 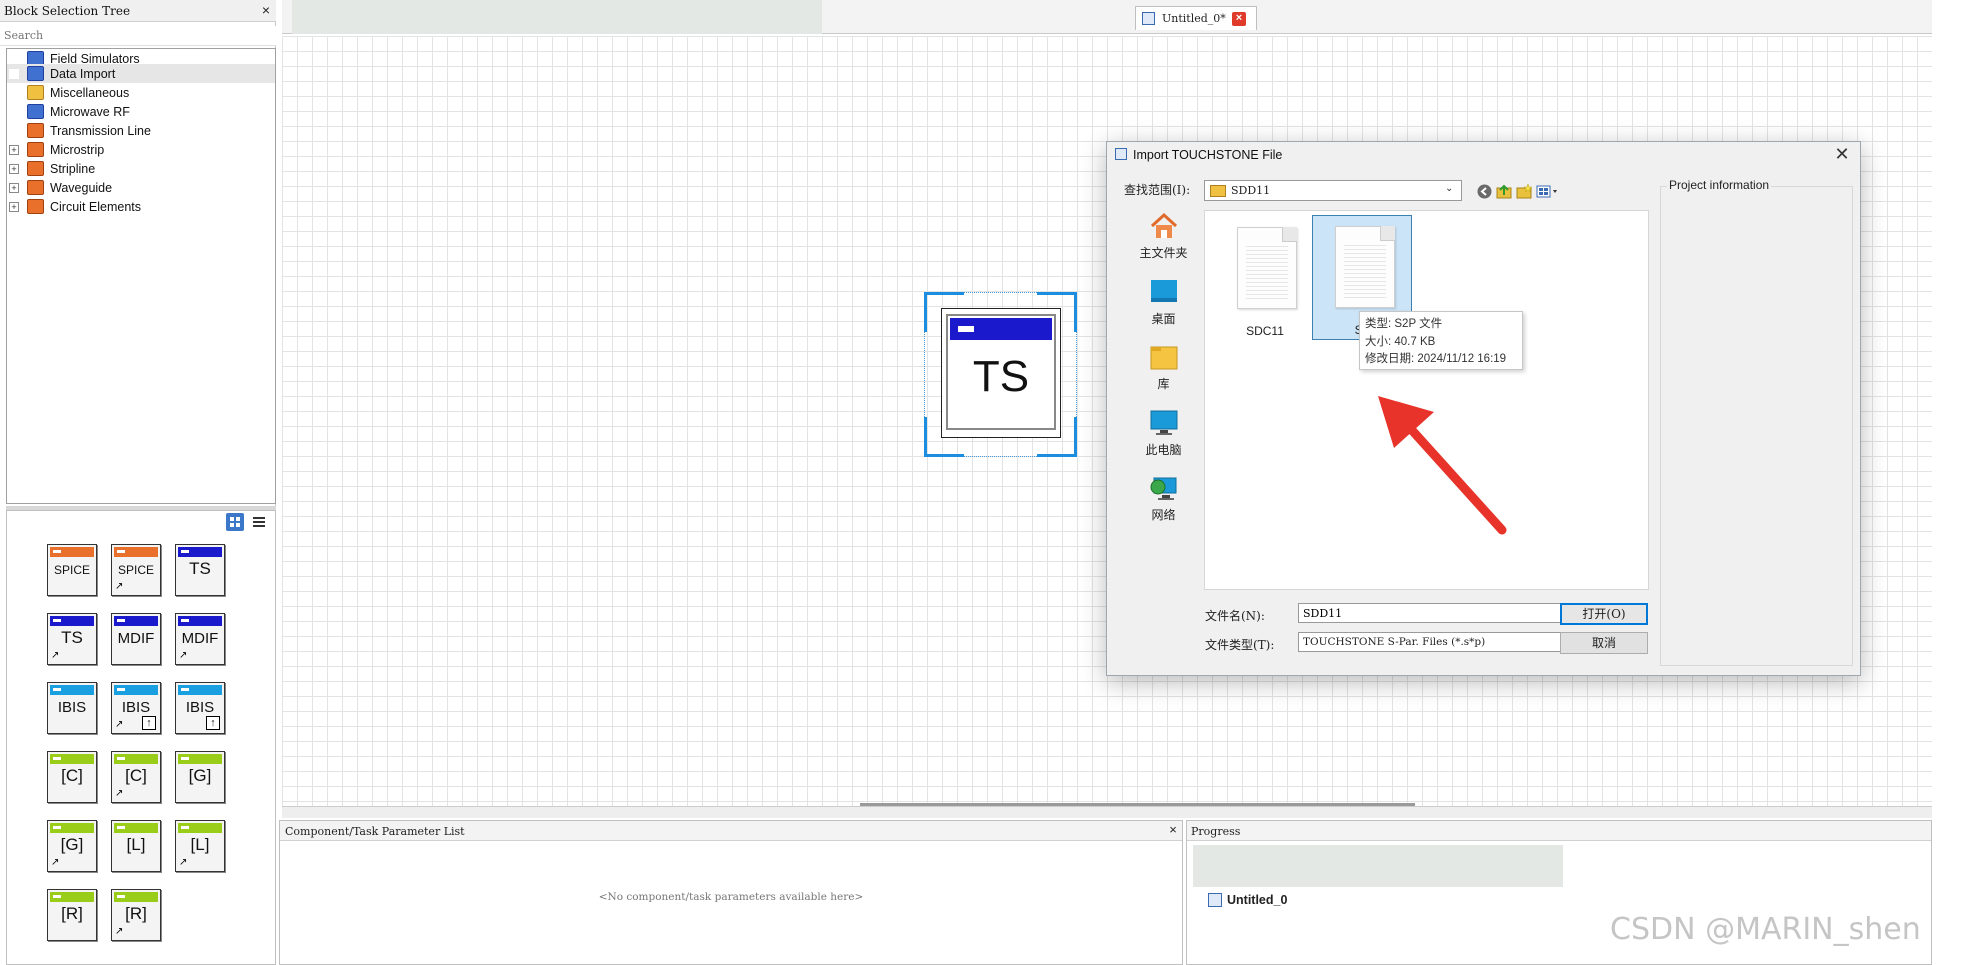 I want to click on place-libraries: 库, so click(x=1163, y=372).